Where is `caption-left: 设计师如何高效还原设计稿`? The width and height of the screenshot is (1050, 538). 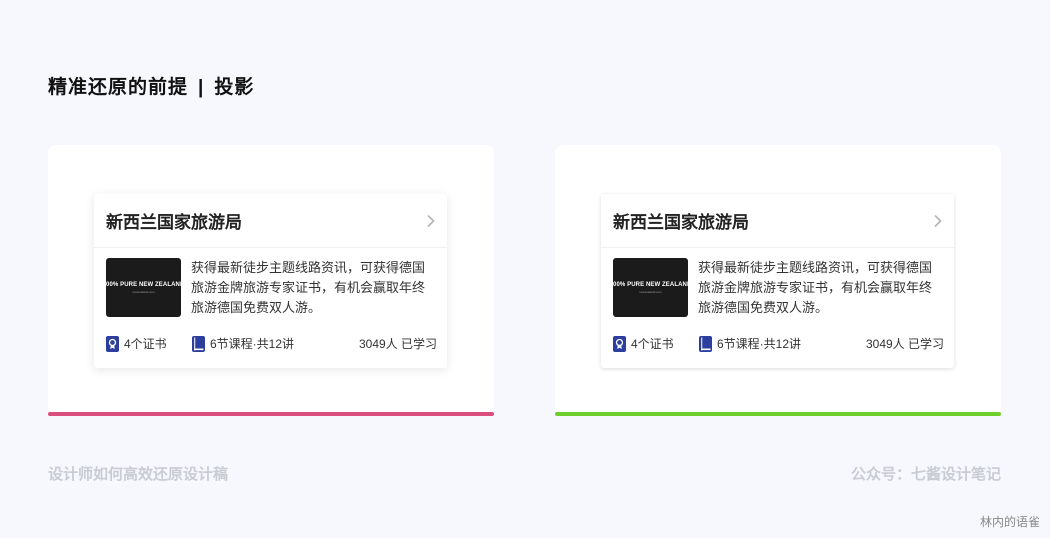 caption-left: 设计师如何高效还原设计稿 is located at coordinates (138, 474).